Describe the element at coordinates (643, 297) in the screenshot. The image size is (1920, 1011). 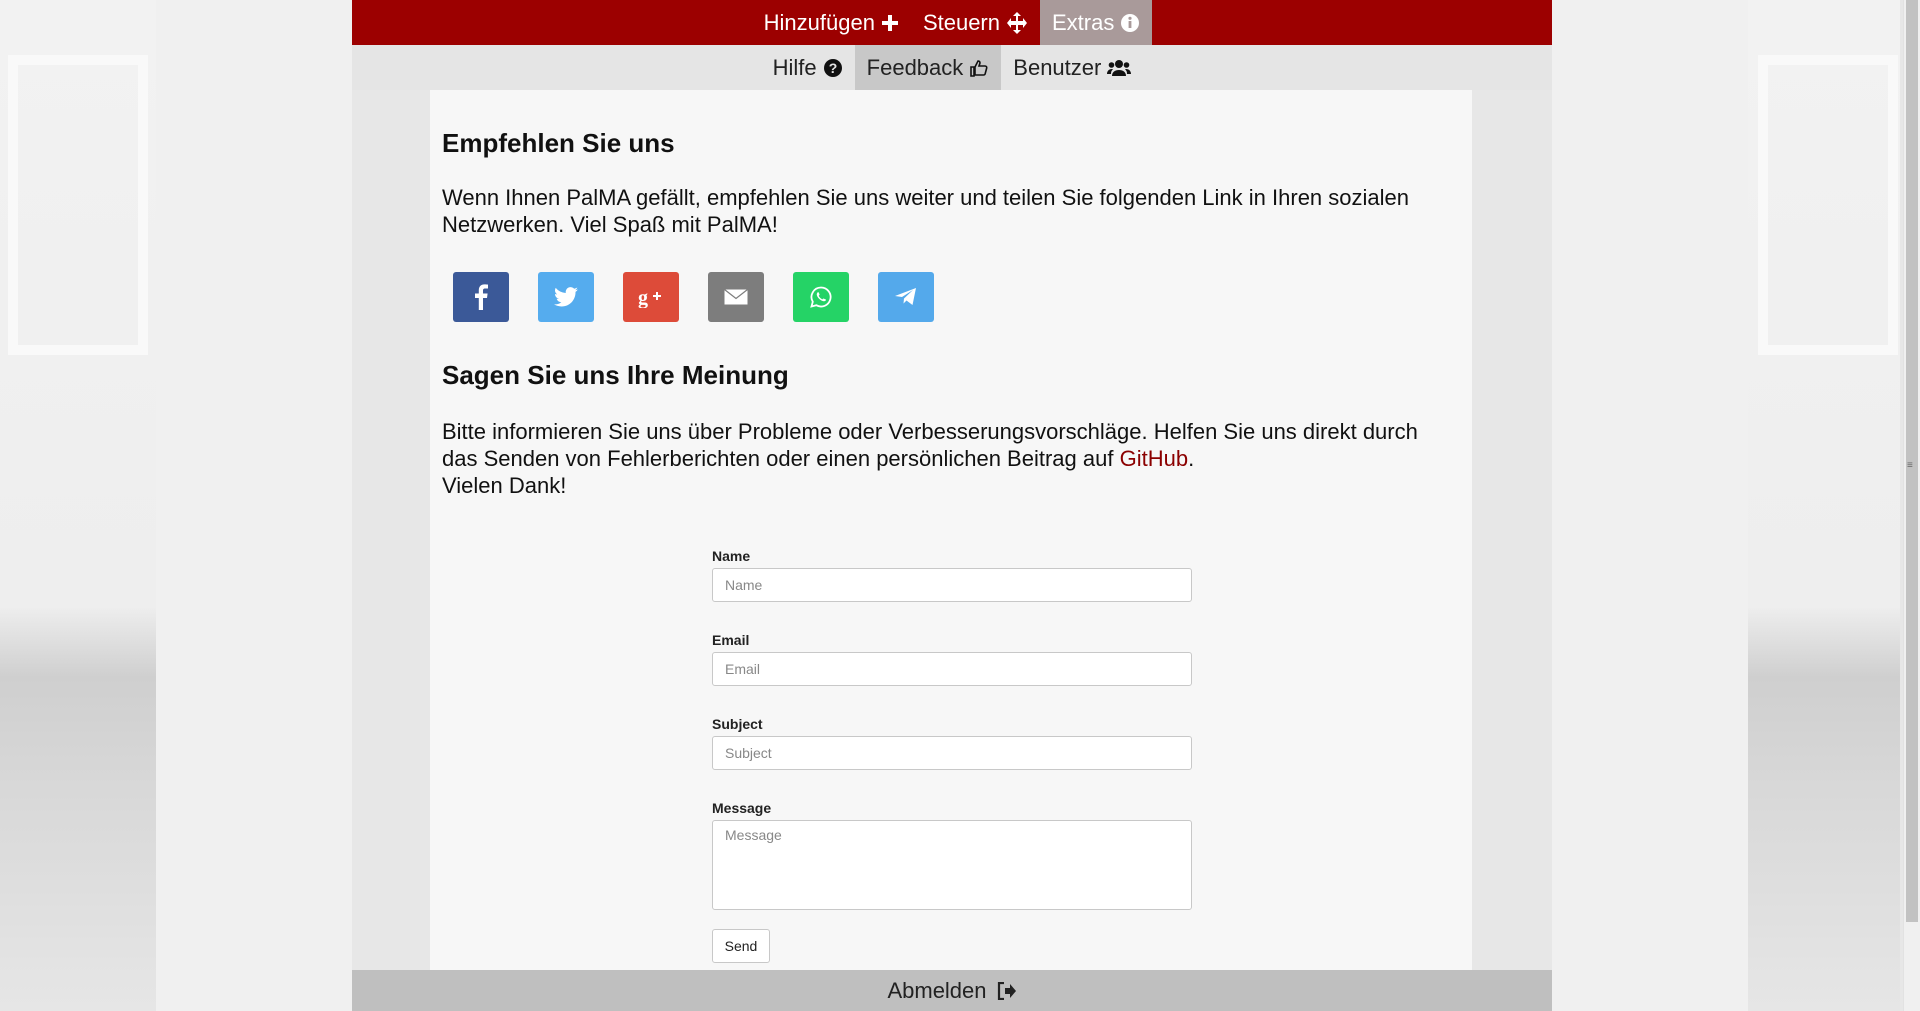
I see `svg-text: g` at that location.